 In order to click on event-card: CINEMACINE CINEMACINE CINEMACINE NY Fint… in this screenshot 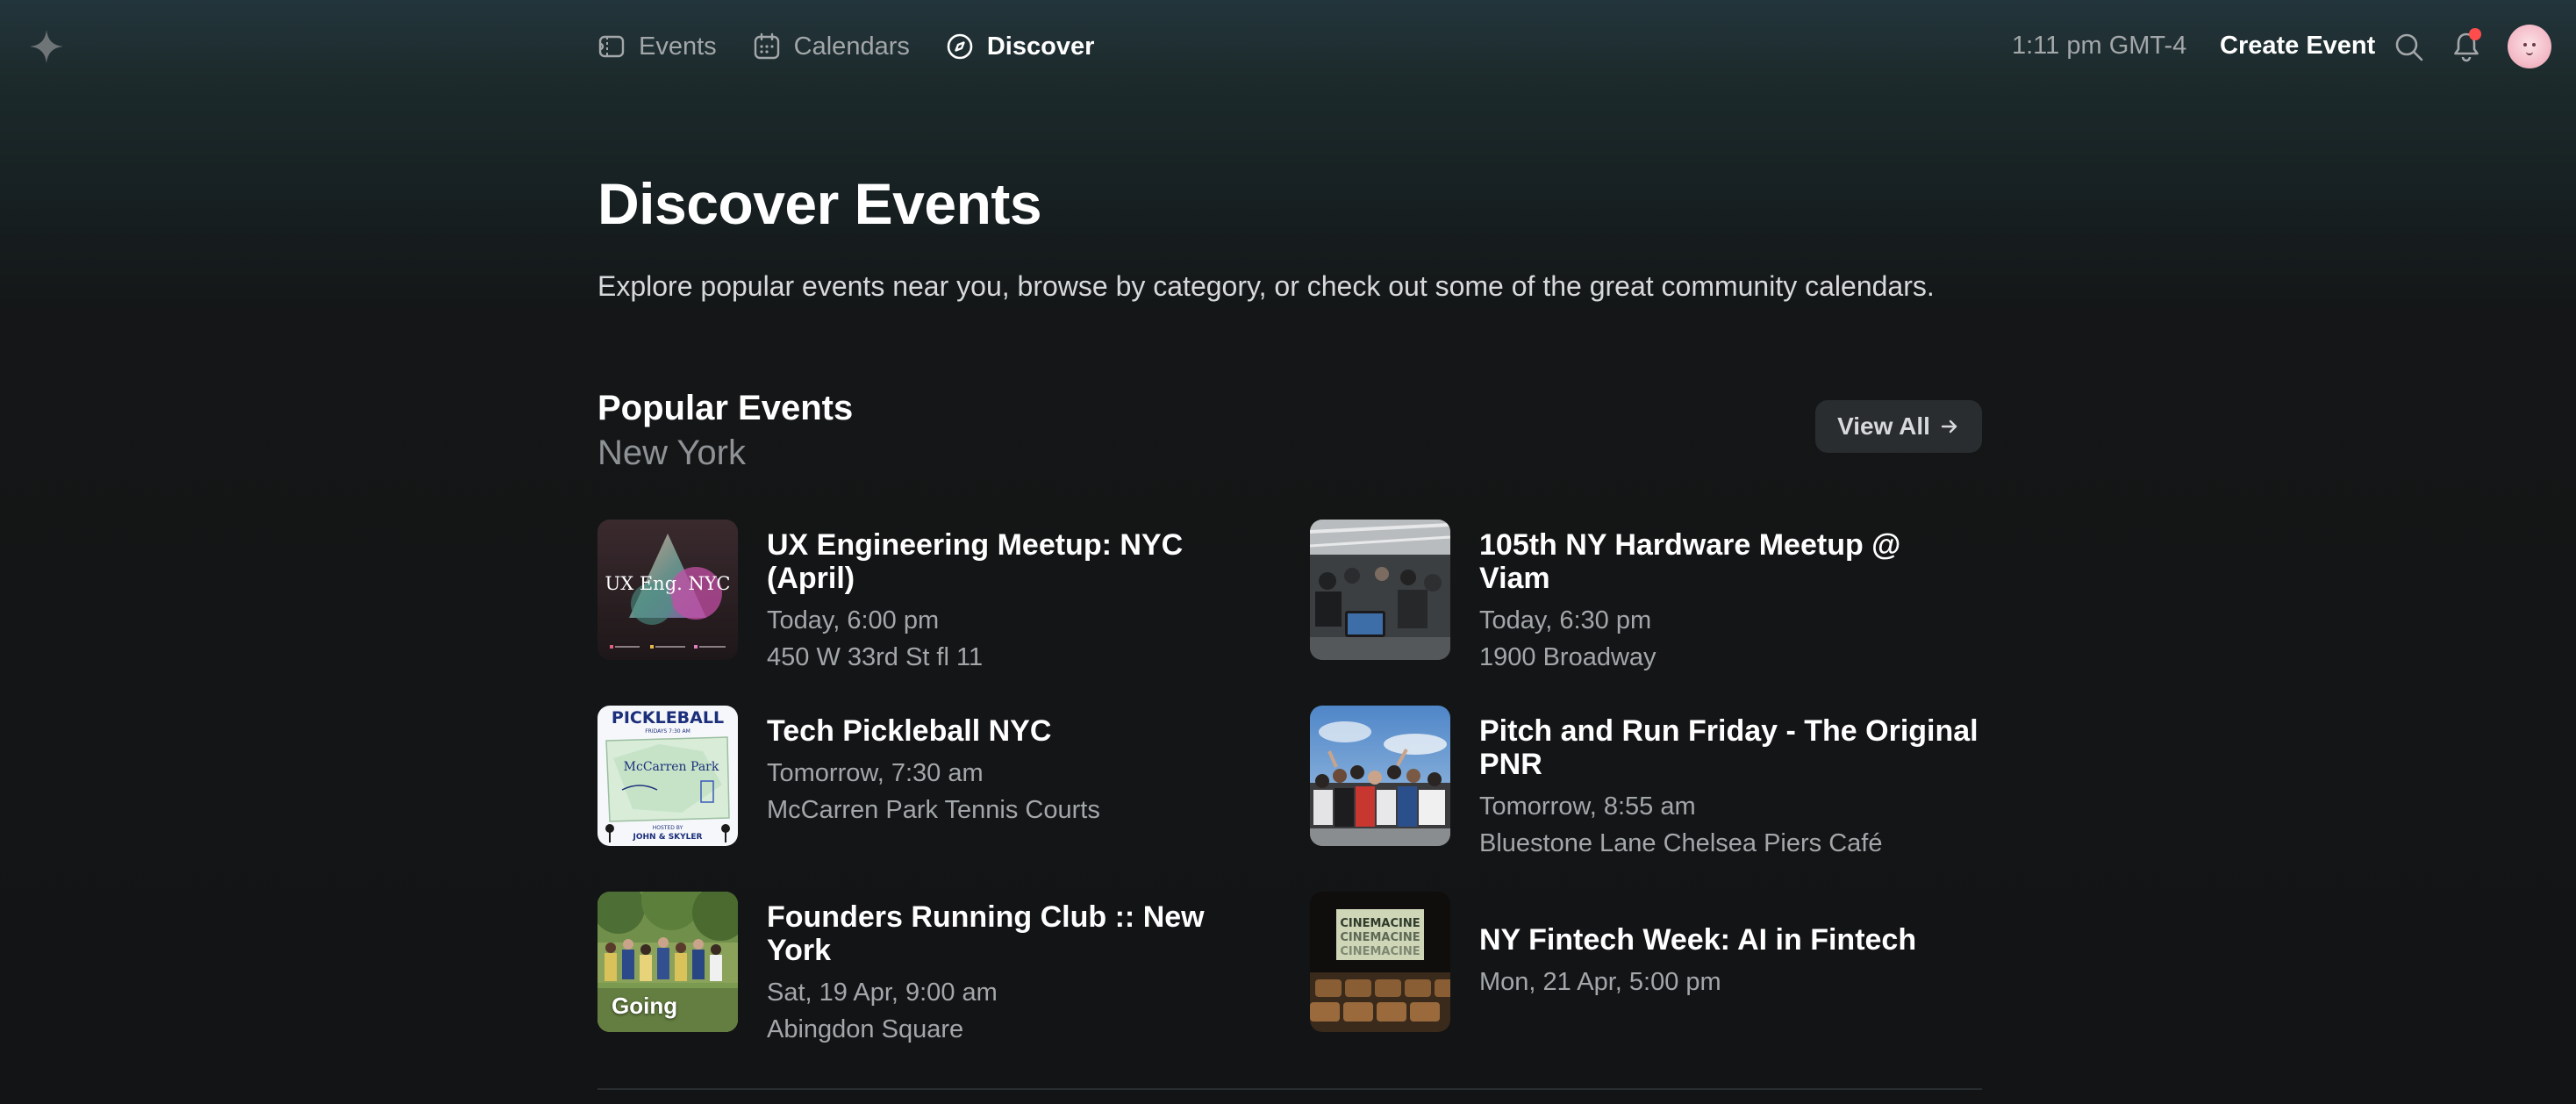, I will do `click(1643, 963)`.